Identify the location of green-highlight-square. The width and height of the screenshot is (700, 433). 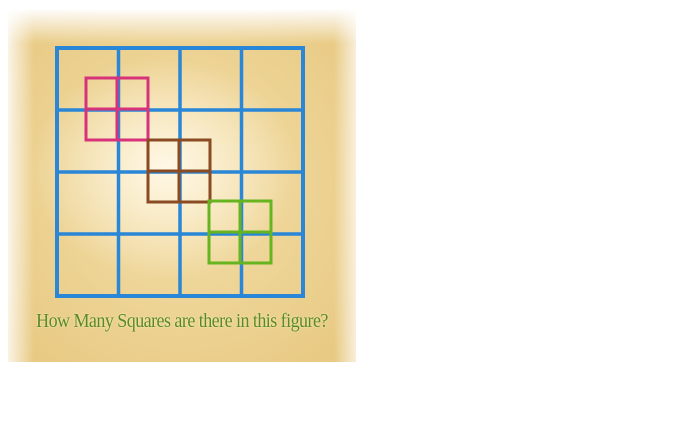
(240, 232).